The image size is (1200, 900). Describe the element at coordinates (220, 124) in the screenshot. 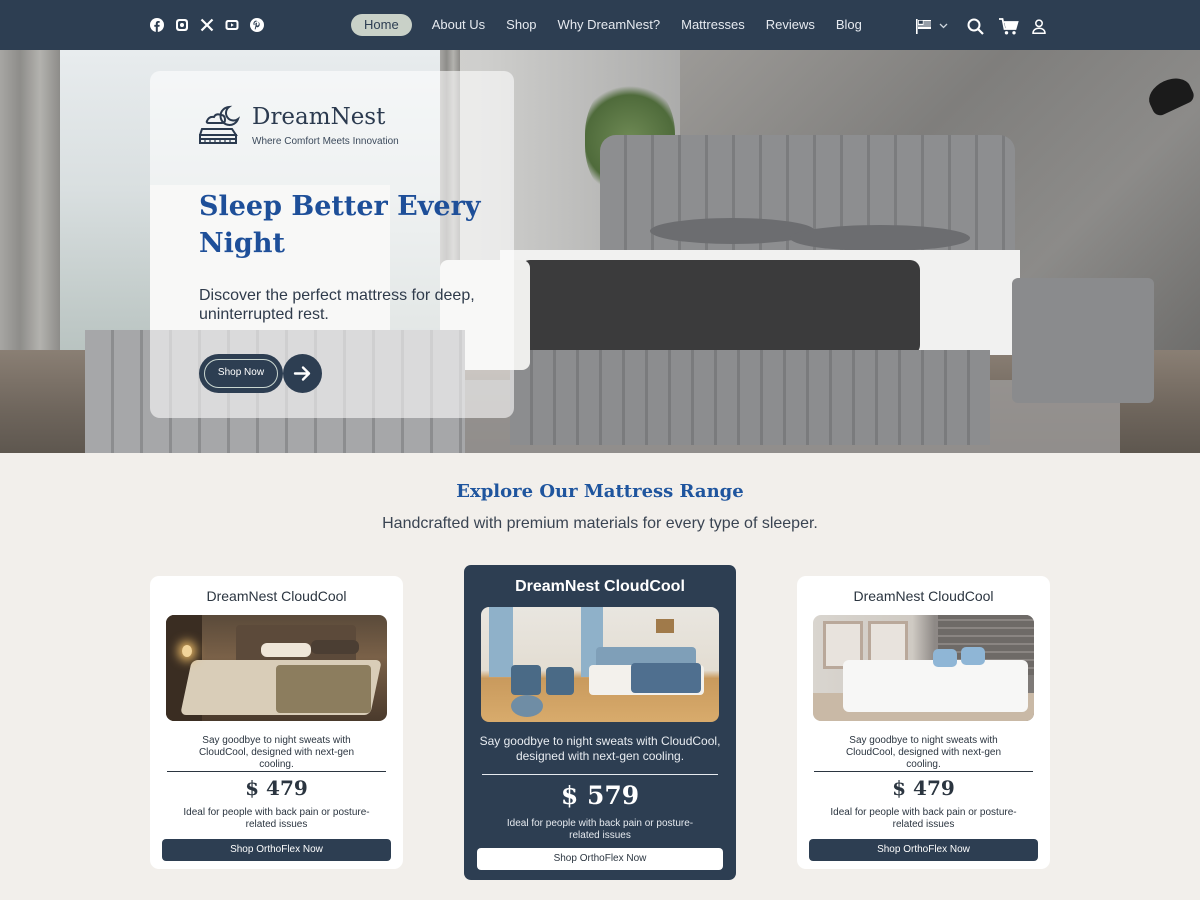

I see `dreamnest-logo-icon` at that location.